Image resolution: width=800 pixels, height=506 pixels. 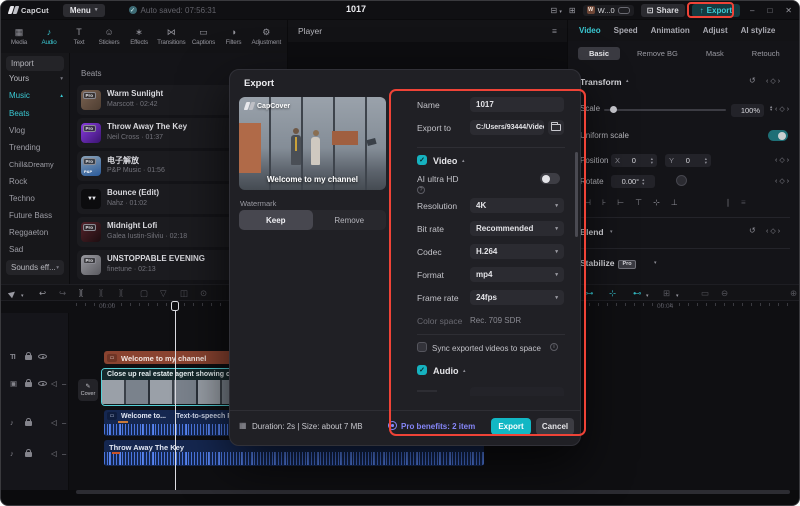 I want to click on pro-benefits-link: Pro benefits: 2 item, so click(x=438, y=426).